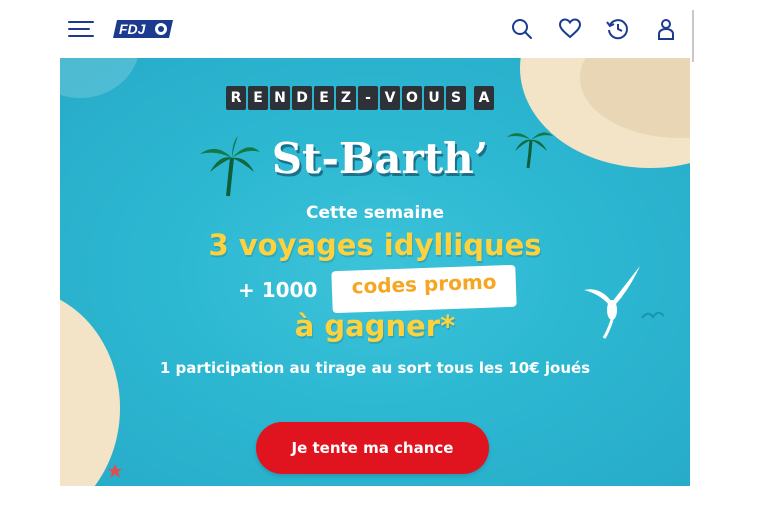 The height and width of the screenshot is (507, 758). Describe the element at coordinates (653, 315) in the screenshot. I see `small-bird-icon` at that location.